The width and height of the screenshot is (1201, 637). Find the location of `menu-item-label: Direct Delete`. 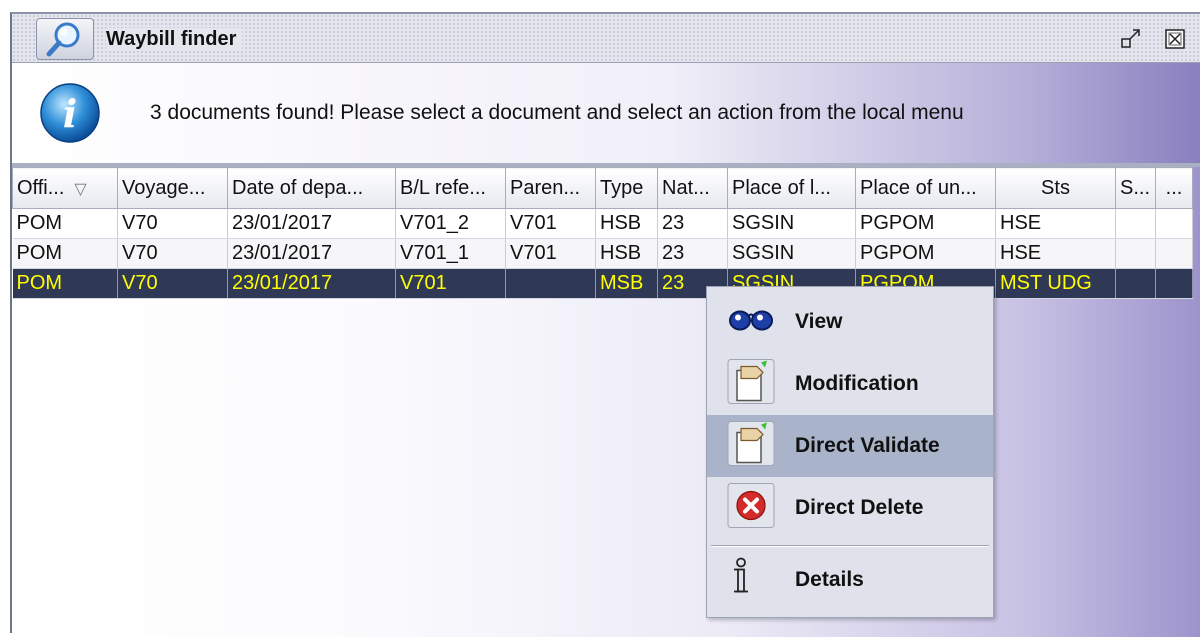

menu-item-label: Direct Delete is located at coordinates (859, 507).